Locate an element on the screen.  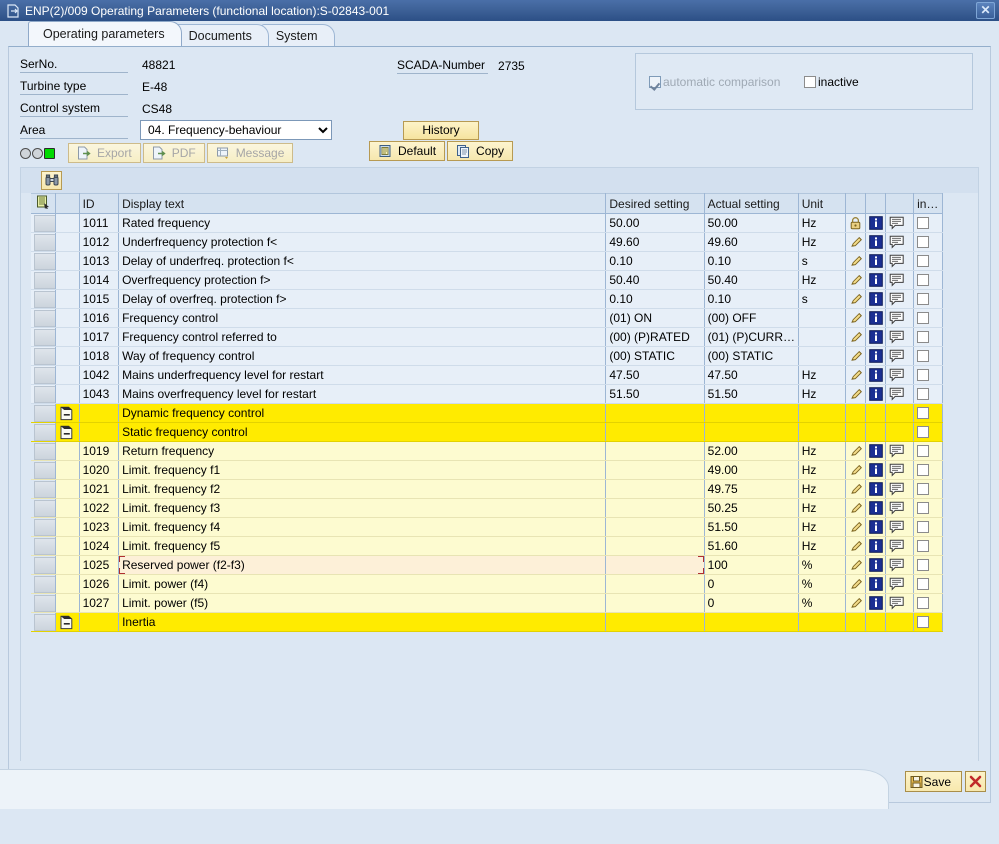
cell-display-text: Limit. power (f4) is located at coordinates (362, 584).